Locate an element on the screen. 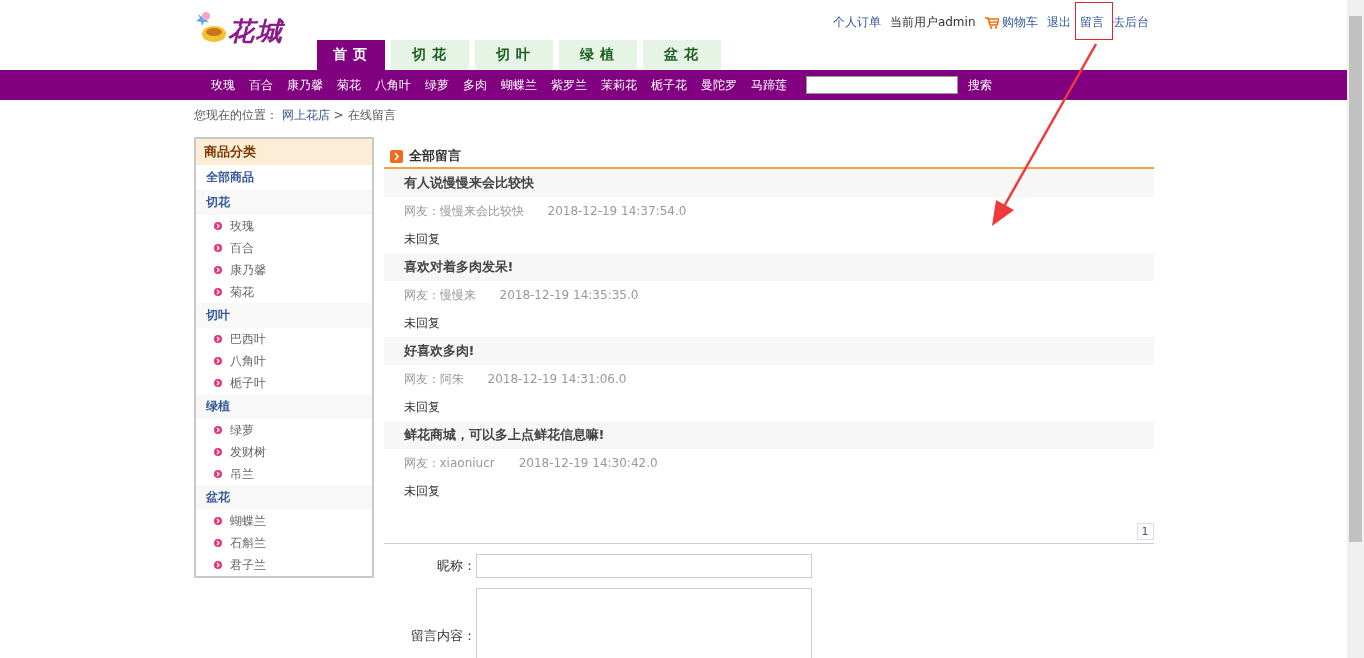 The width and height of the screenshot is (1364, 658). sidebar-item: 玫瑰 is located at coordinates (283, 226).